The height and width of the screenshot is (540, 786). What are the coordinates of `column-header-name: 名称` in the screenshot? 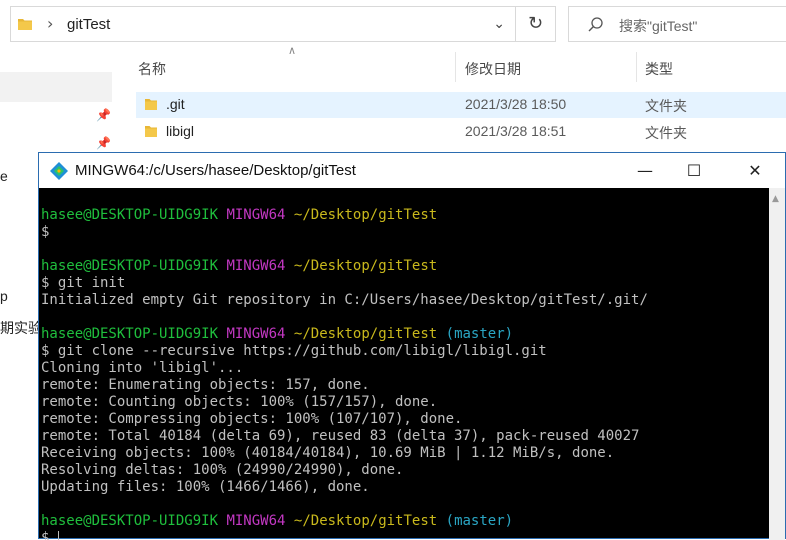 It's located at (152, 76).